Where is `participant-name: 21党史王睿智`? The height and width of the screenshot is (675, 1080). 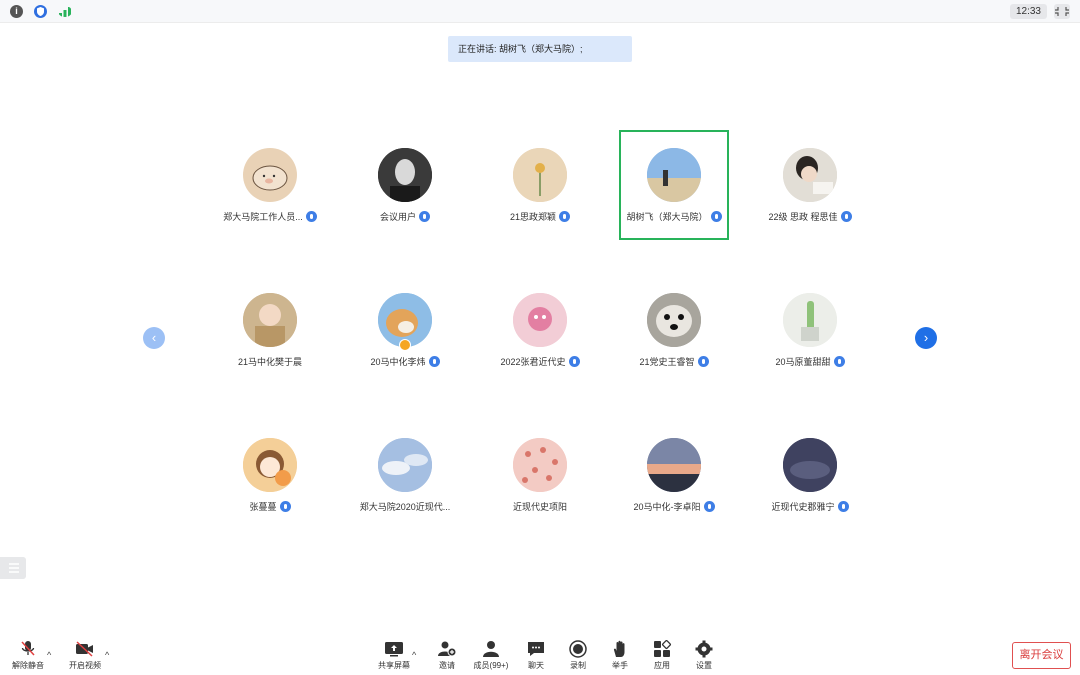 participant-name: 21党史王睿智 is located at coordinates (667, 361).